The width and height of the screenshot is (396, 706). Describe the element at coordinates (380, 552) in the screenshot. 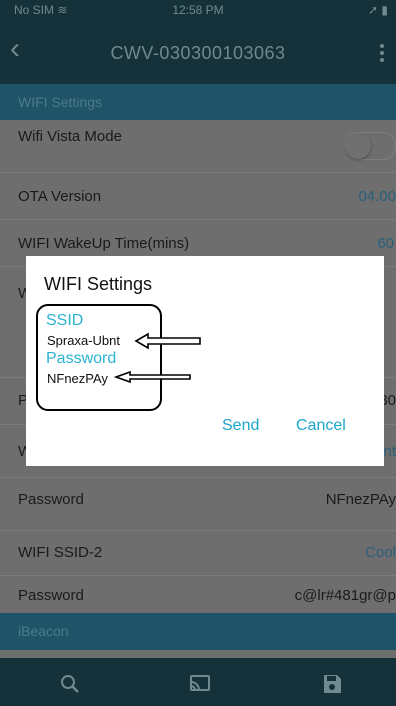

I see `row-value: Cool` at that location.